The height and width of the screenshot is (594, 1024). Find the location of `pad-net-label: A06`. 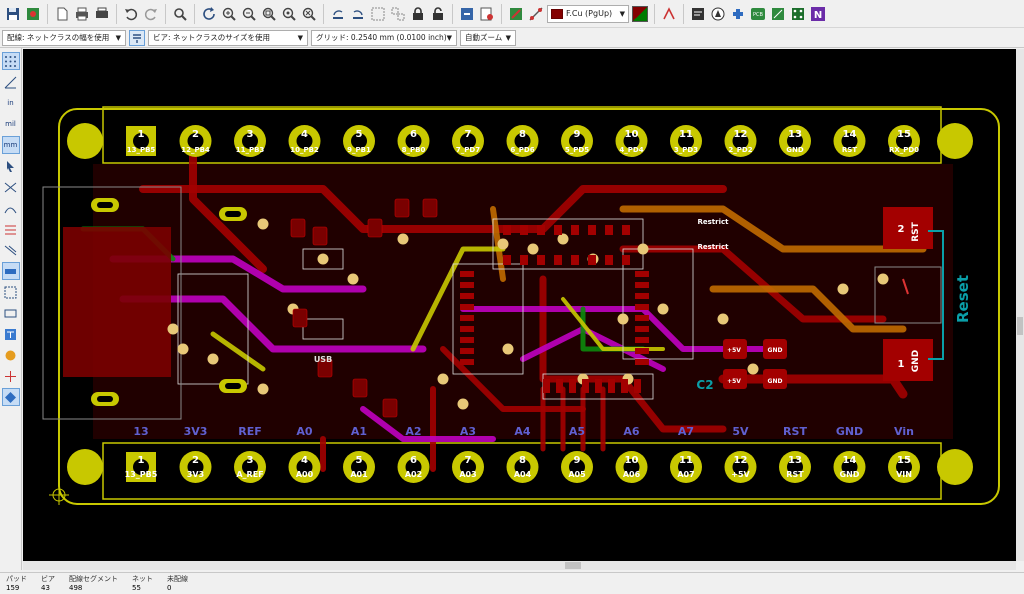

pad-net-label: A06 is located at coordinates (632, 474).